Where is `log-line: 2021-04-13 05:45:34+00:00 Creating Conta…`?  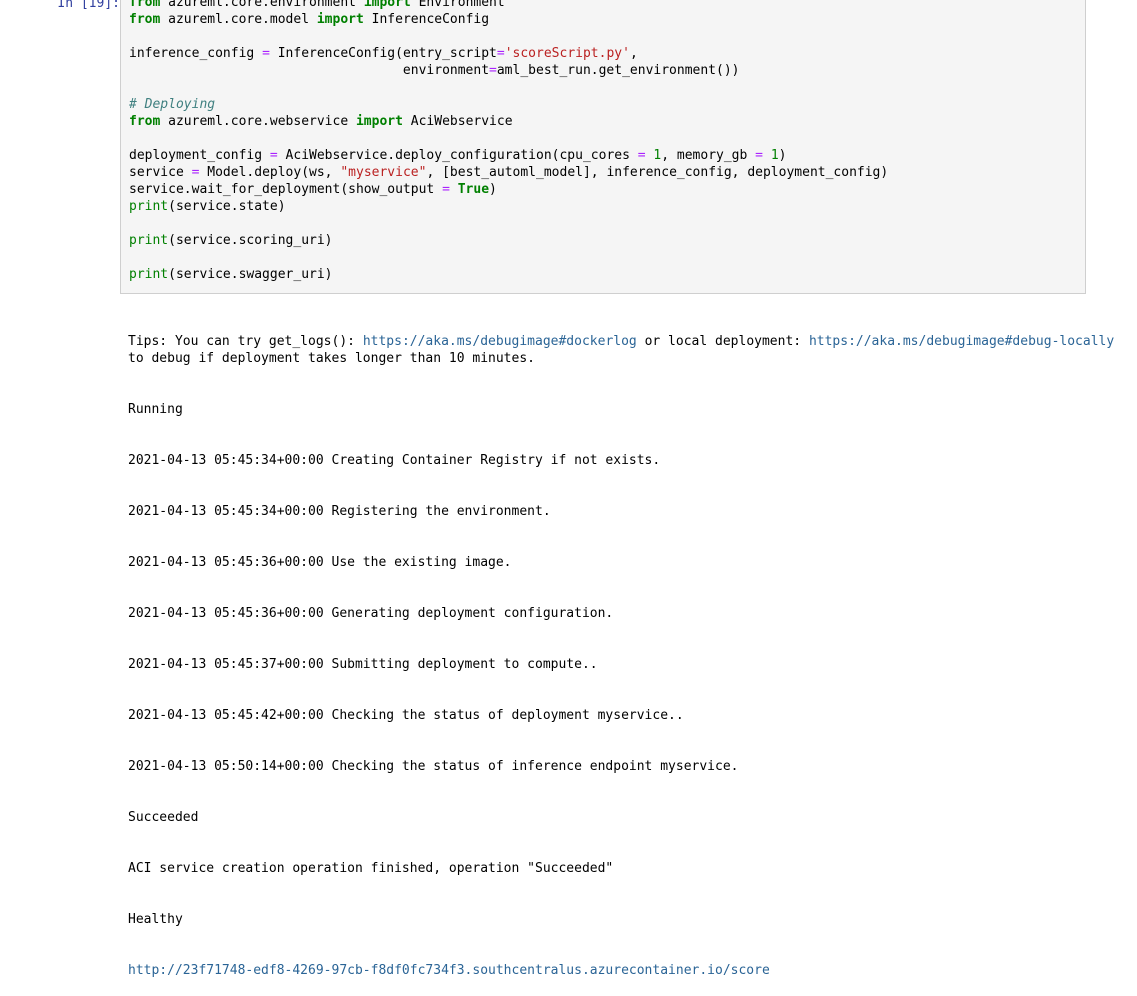
log-line: 2021-04-13 05:45:34+00:00 Creating Conta… is located at coordinates (394, 460).